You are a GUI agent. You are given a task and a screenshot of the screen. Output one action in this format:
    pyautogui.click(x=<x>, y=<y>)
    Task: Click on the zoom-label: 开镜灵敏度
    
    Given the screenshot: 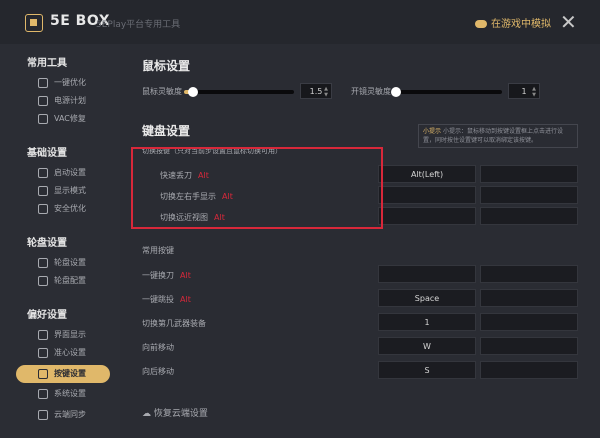 What is the action you would take?
    pyautogui.click(x=371, y=91)
    